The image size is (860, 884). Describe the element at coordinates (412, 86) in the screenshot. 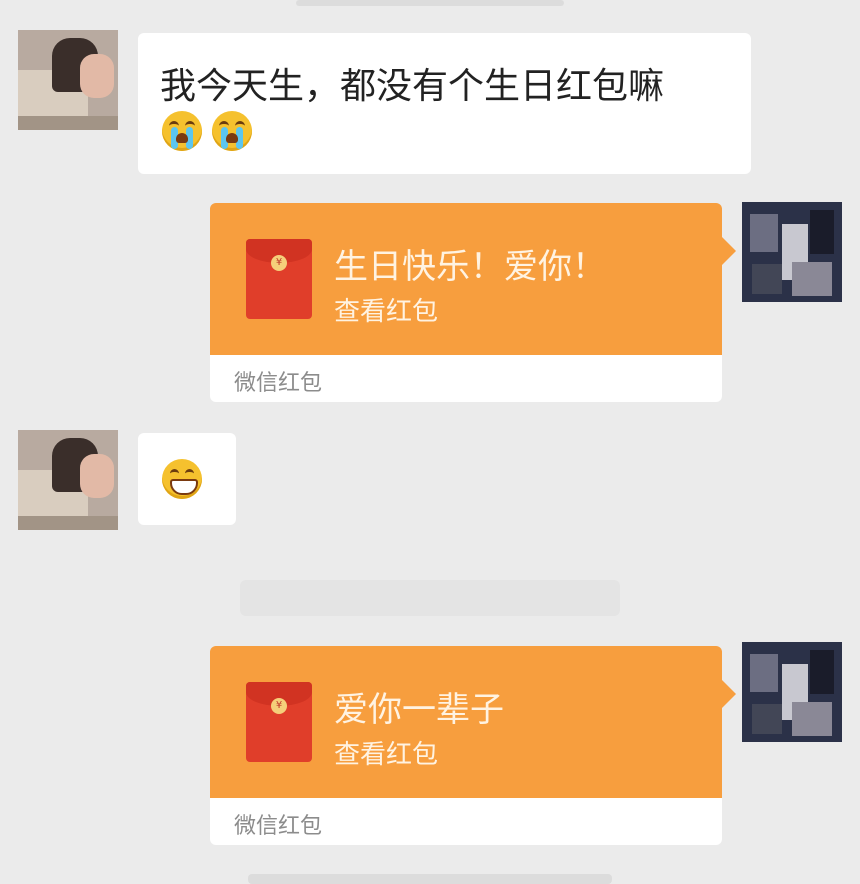

I see `message-text: 我今天生，都没有个生日红包嘛` at that location.